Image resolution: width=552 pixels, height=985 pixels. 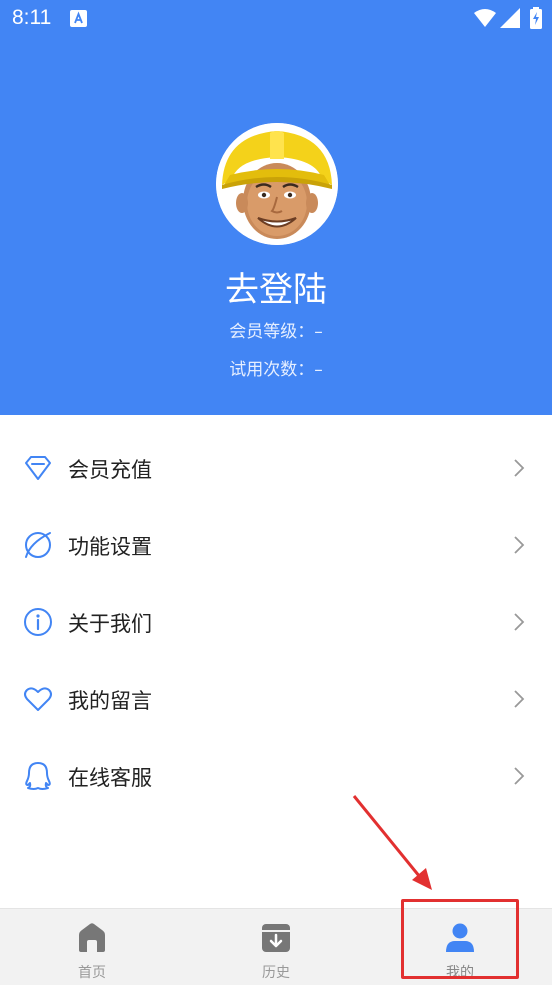 What do you see at coordinates (38, 699) in the screenshot?
I see `heart-icon` at bounding box center [38, 699].